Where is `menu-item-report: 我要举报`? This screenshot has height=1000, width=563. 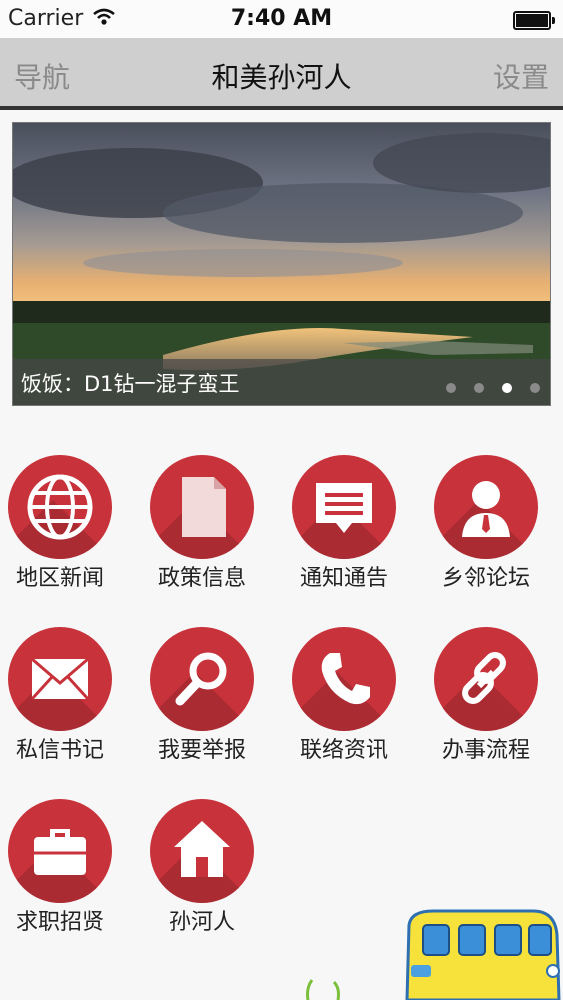
menu-item-report: 我要举报 is located at coordinates (213, 702).